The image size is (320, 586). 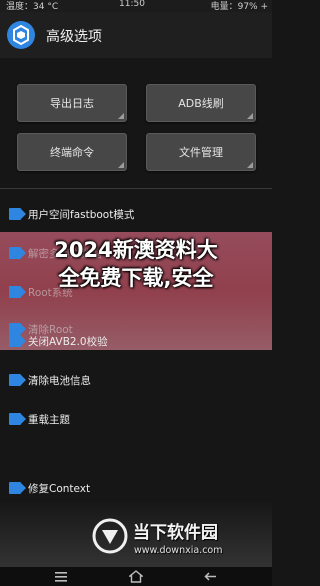 I want to click on export-log-button: 导出日志, so click(x=72, y=103).